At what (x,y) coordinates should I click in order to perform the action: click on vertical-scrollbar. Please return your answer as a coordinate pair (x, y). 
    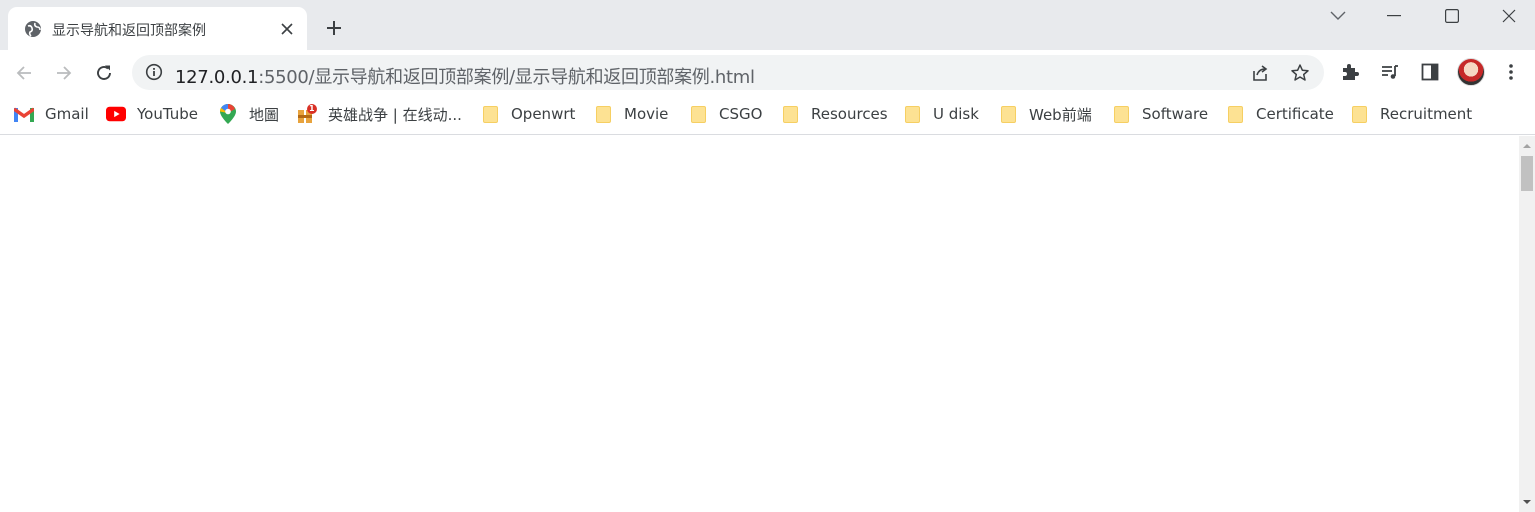
    Looking at the image, I should click on (1527, 324).